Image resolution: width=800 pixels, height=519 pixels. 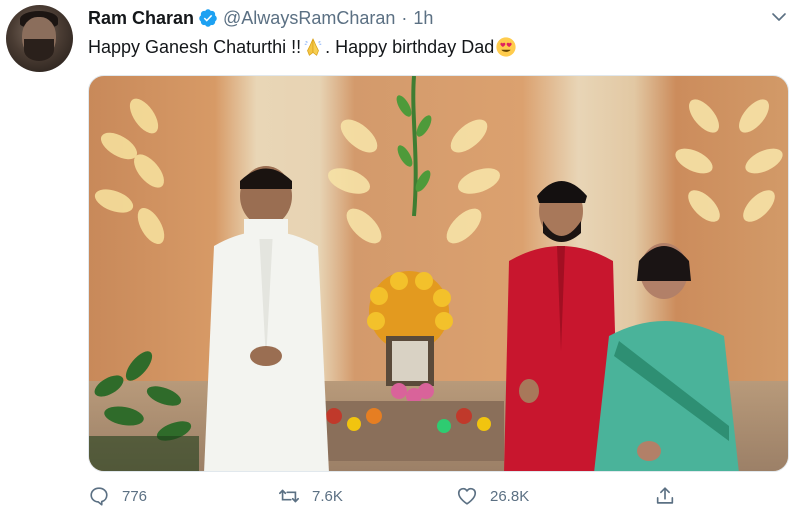 I want to click on tweet-actions: 776 7.6K 26.8K, so click(x=388, y=500).